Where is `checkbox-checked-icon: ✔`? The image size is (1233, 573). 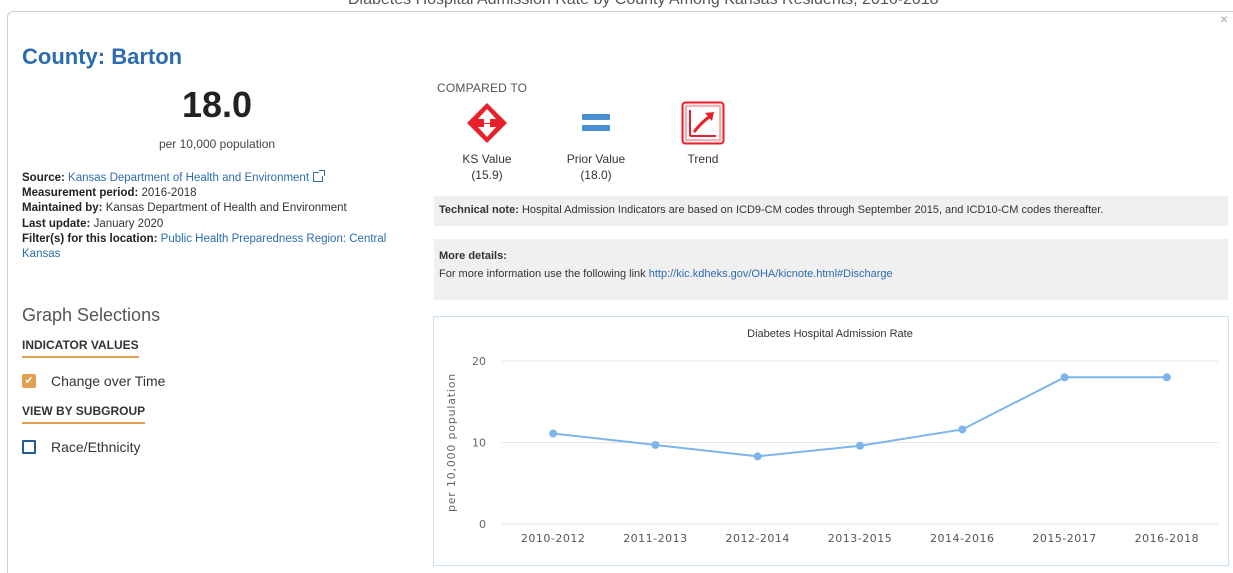 checkbox-checked-icon: ✔ is located at coordinates (29, 381).